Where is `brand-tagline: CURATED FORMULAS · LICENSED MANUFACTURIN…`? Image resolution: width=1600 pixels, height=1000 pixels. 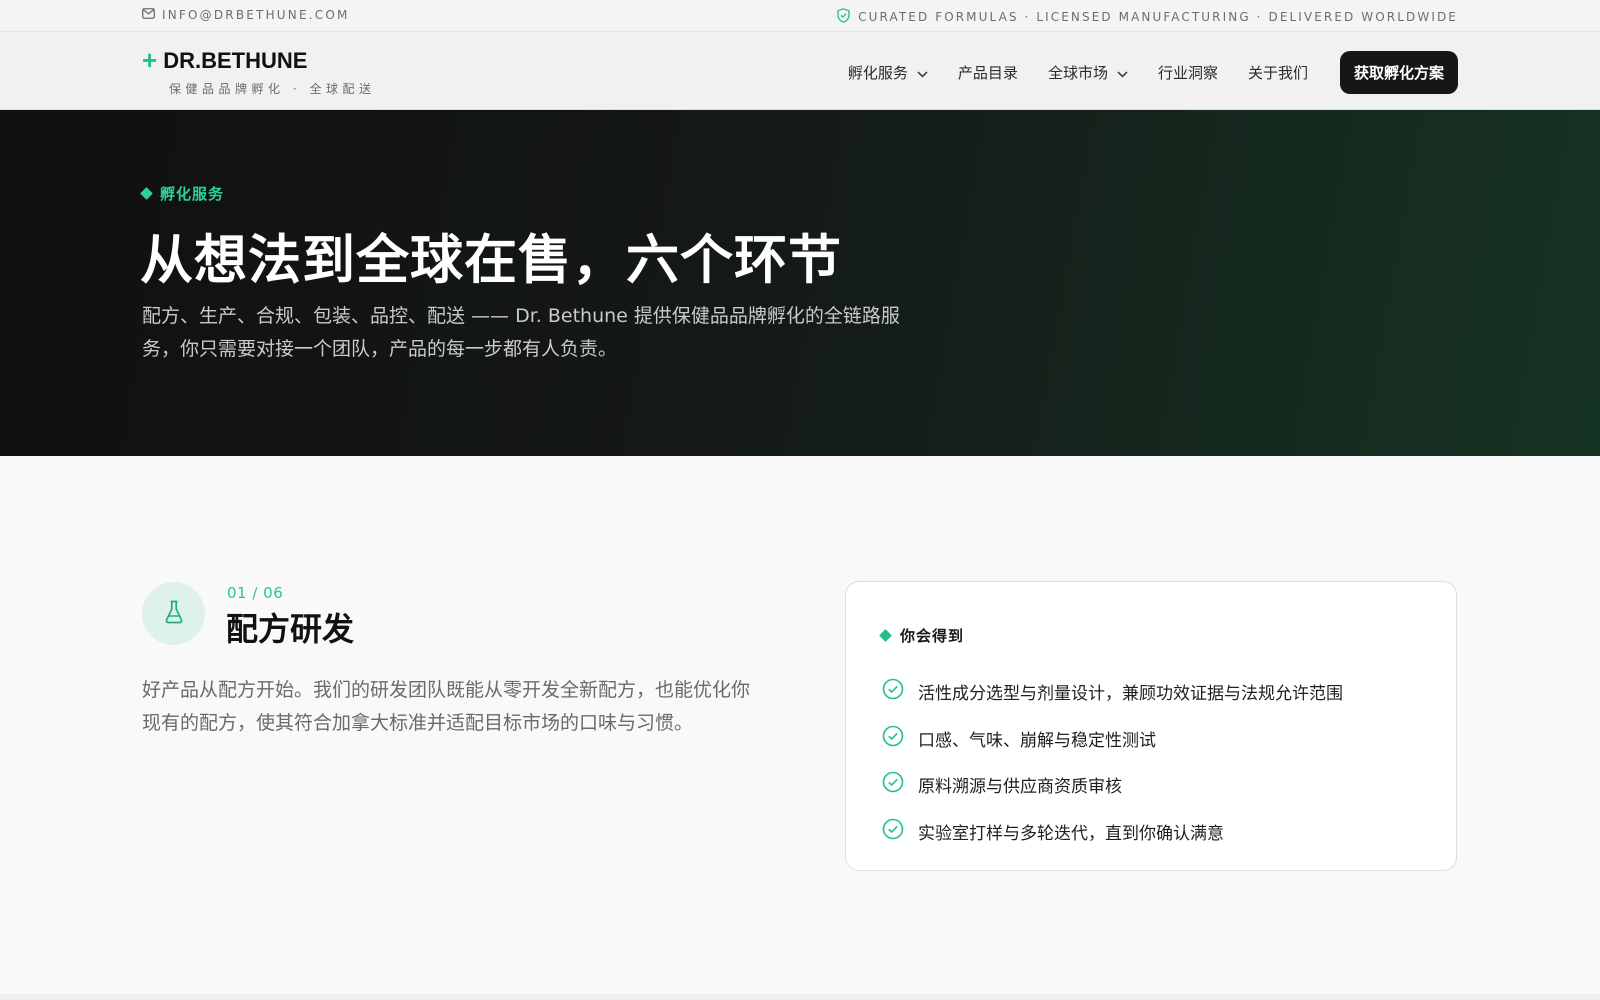 brand-tagline: CURATED FORMULAS · LICENSED MANUFACTURIN… is located at coordinates (1147, 17).